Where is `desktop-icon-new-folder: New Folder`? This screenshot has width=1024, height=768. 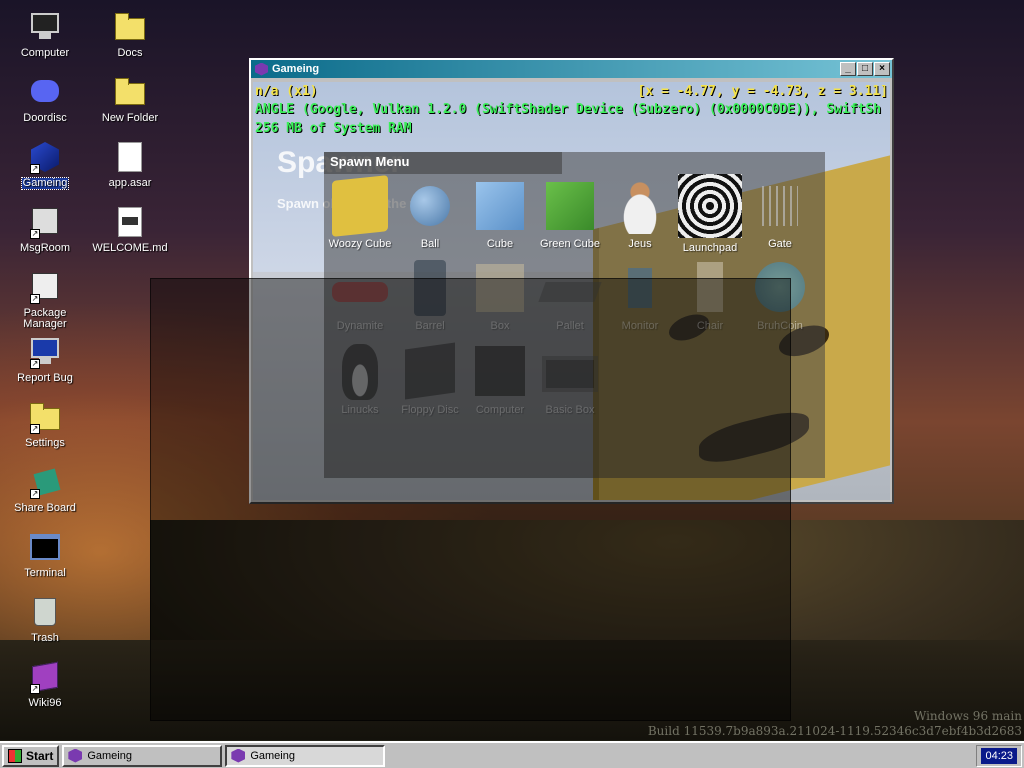
desktop-icon-new-folder: New Folder is located at coordinates (130, 99).